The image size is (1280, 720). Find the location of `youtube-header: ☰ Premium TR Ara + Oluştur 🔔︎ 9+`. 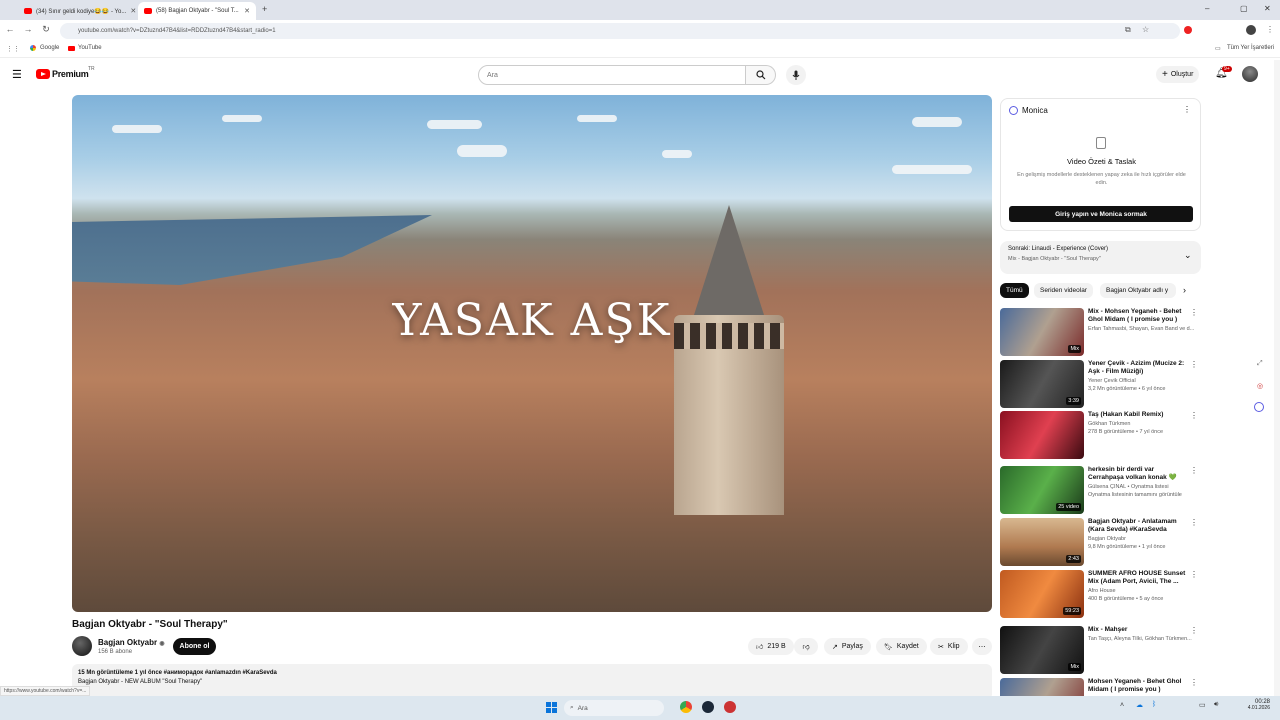

youtube-header: ☰ Premium TR Ara + Oluştur 🔔︎ 9+ is located at coordinates (640, 75).